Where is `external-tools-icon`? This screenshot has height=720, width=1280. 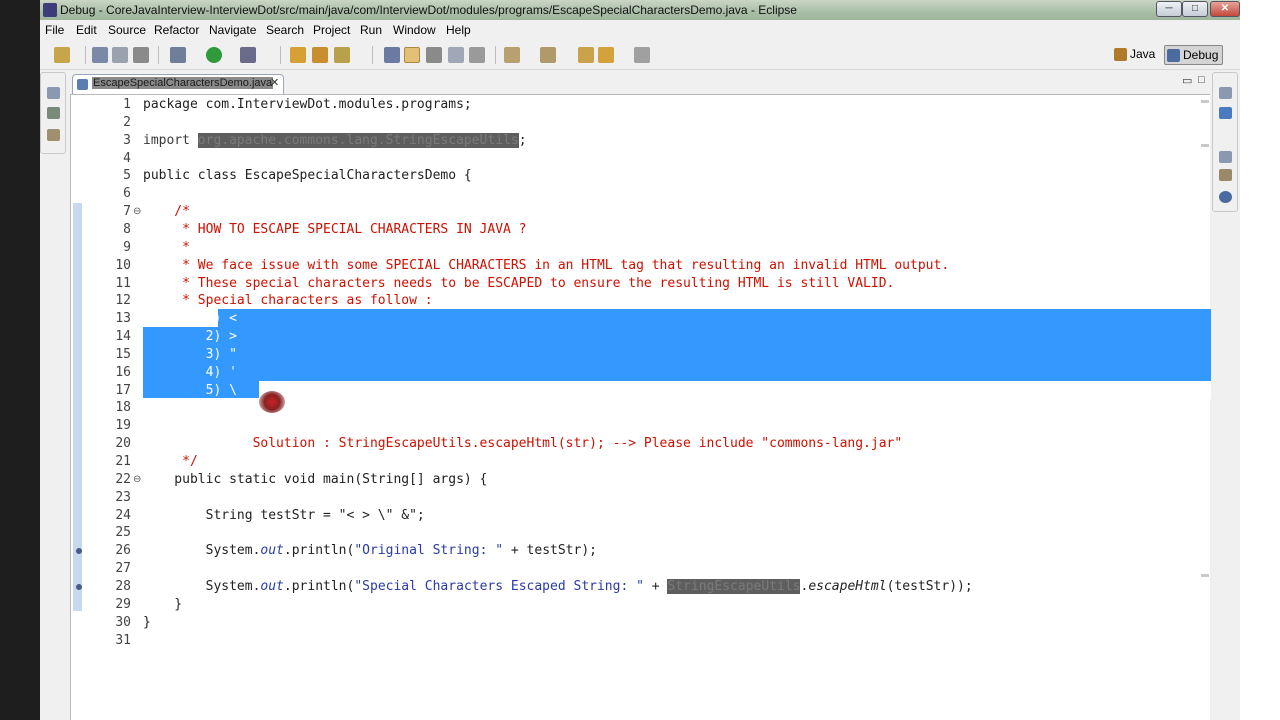
external-tools-icon is located at coordinates (248, 55).